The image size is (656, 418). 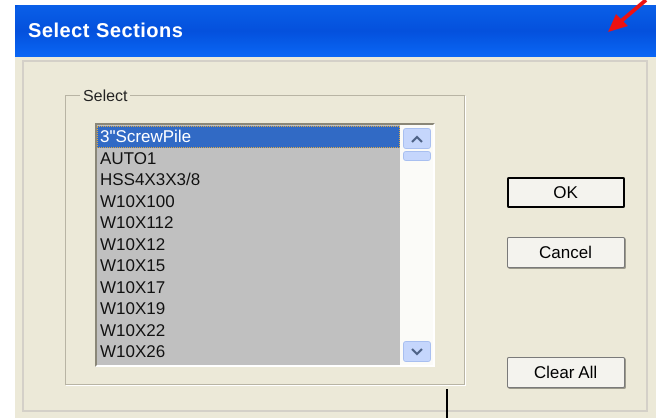 I want to click on chevron-down-icon, so click(x=416, y=352).